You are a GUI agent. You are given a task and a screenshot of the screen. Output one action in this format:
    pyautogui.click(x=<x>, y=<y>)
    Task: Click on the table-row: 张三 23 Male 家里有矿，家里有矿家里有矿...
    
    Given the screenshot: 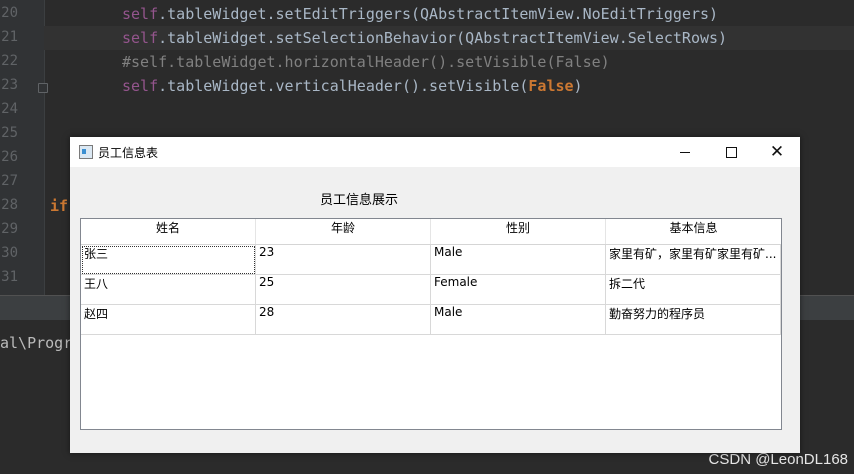 What is the action you would take?
    pyautogui.click(x=431, y=260)
    